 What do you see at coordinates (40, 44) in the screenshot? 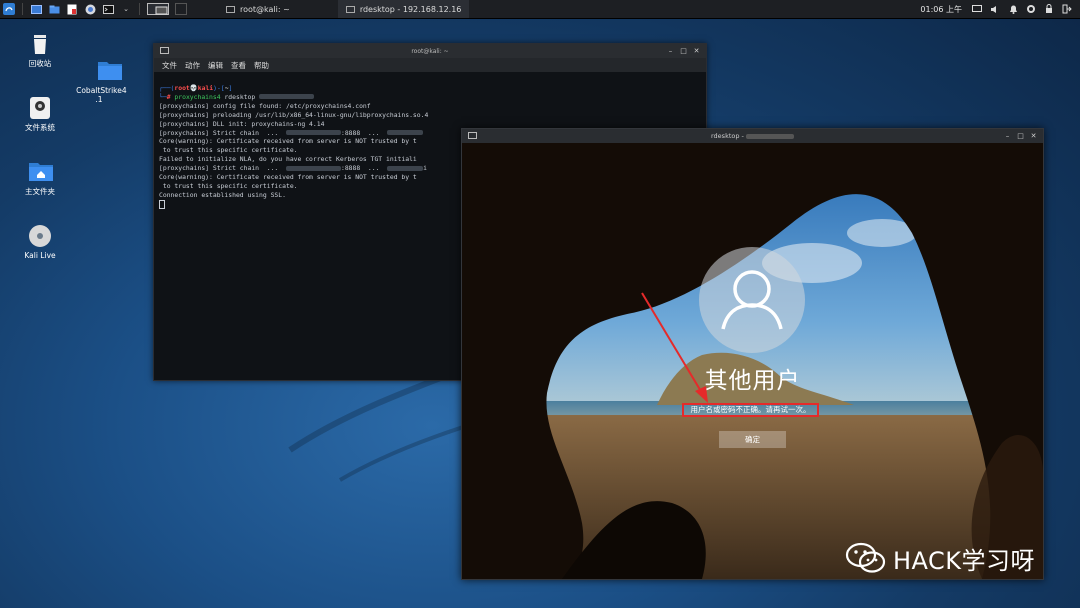
I see `trash-icon` at bounding box center [40, 44].